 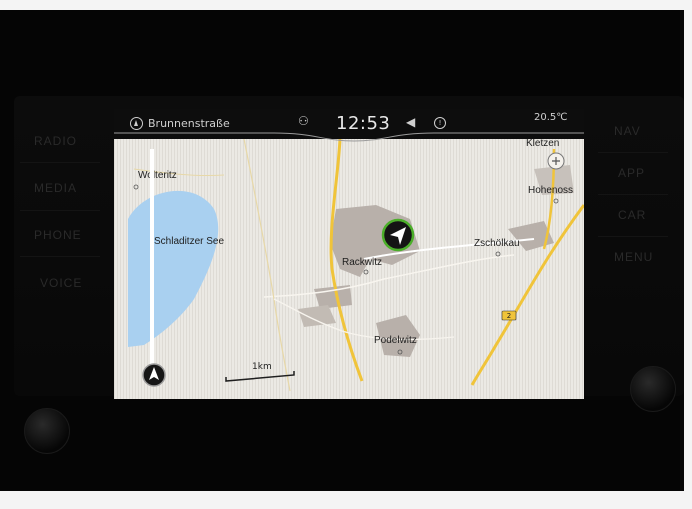 What do you see at coordinates (362, 262) in the screenshot?
I see `place-rackwitz: Rackwitz` at bounding box center [362, 262].